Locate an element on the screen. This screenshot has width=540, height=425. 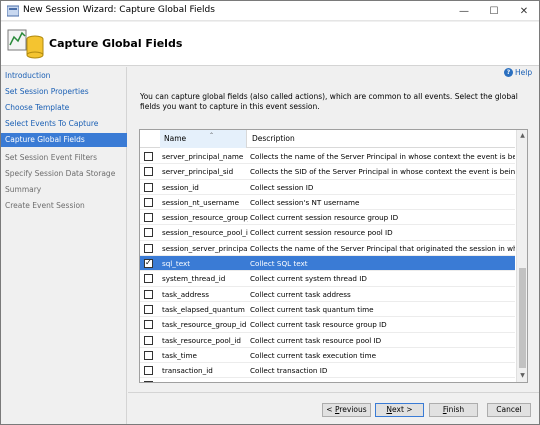
scroll-up-icon: ▲ is located at coordinates (522, 136).